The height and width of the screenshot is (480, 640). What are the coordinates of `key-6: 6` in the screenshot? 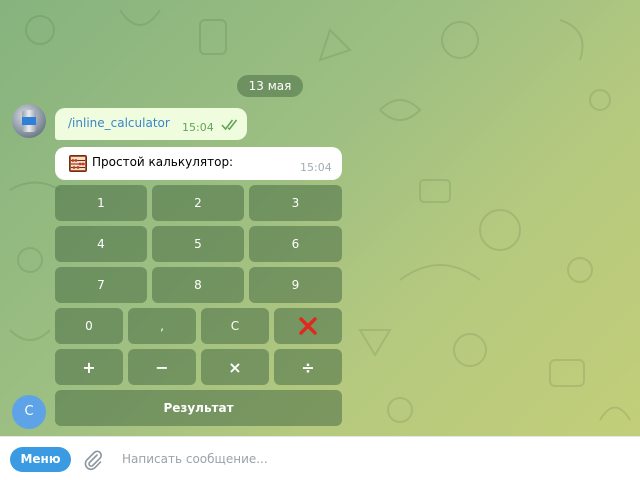 It's located at (295, 244).